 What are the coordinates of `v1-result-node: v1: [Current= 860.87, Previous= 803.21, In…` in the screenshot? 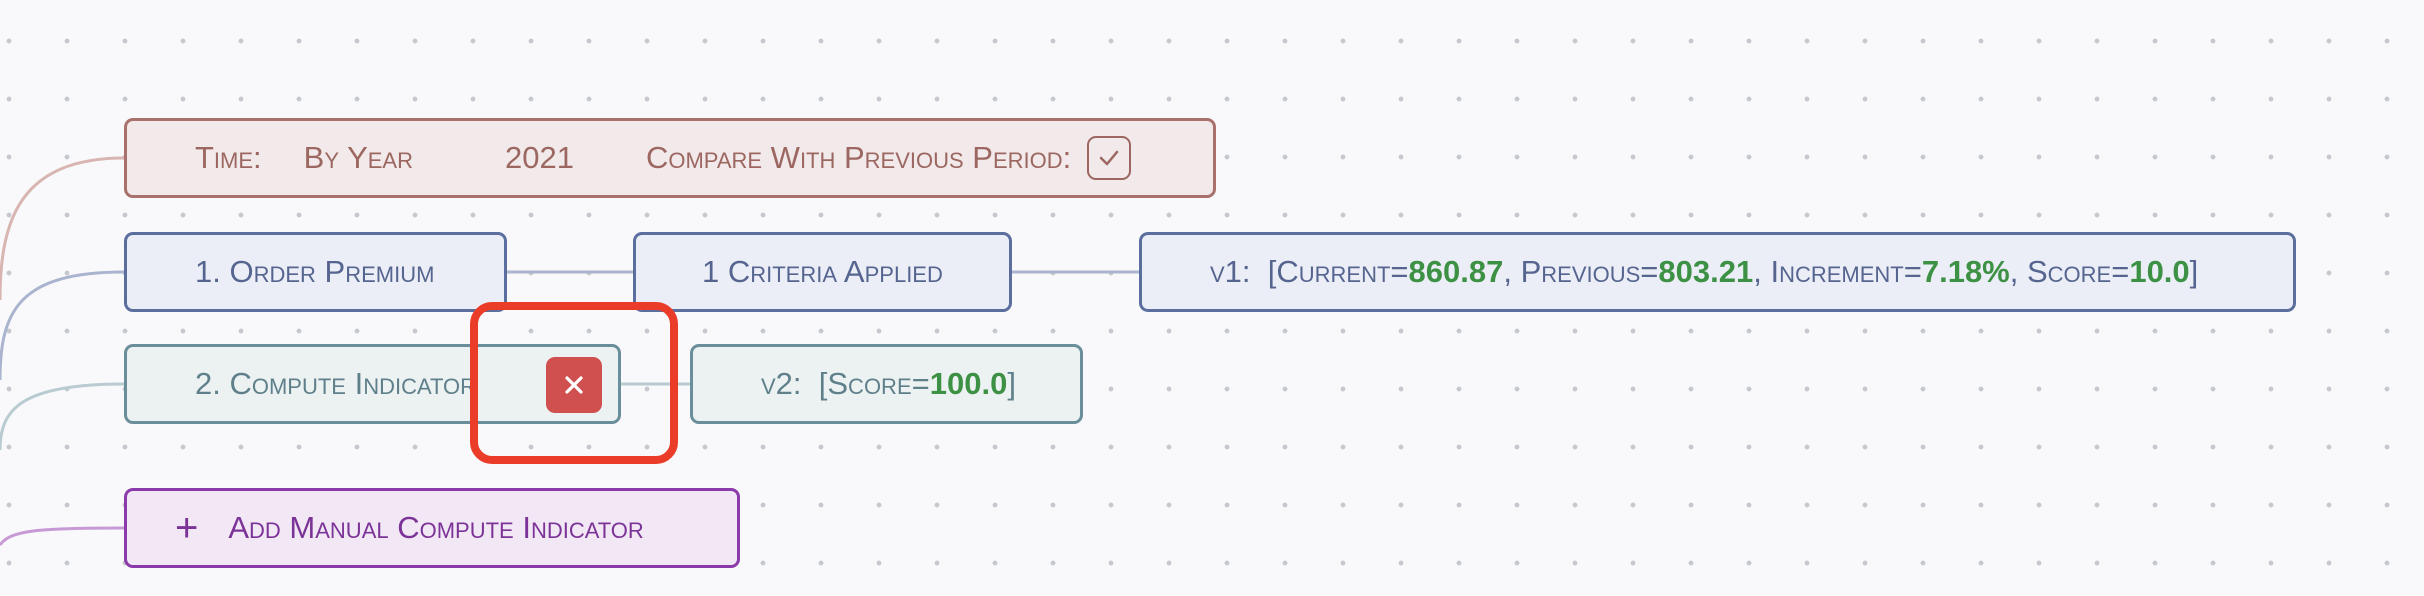 It's located at (1717, 272).